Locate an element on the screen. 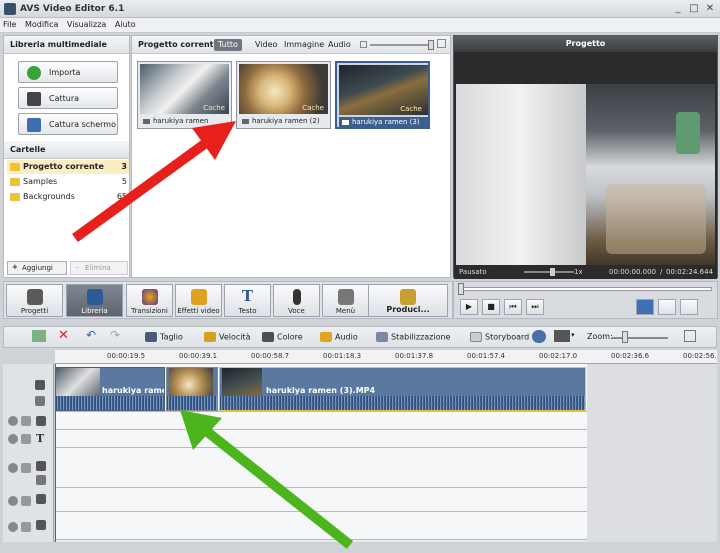 The width and height of the screenshot is (720, 553). red-arrow is located at coordinates (154, 182).